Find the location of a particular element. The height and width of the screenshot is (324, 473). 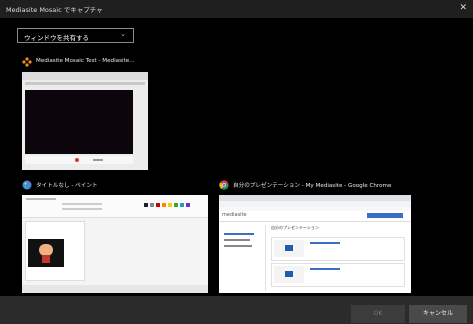

title-bar: Mediasite Mosaic でキャプチャ ✕ is located at coordinates (236, 9).